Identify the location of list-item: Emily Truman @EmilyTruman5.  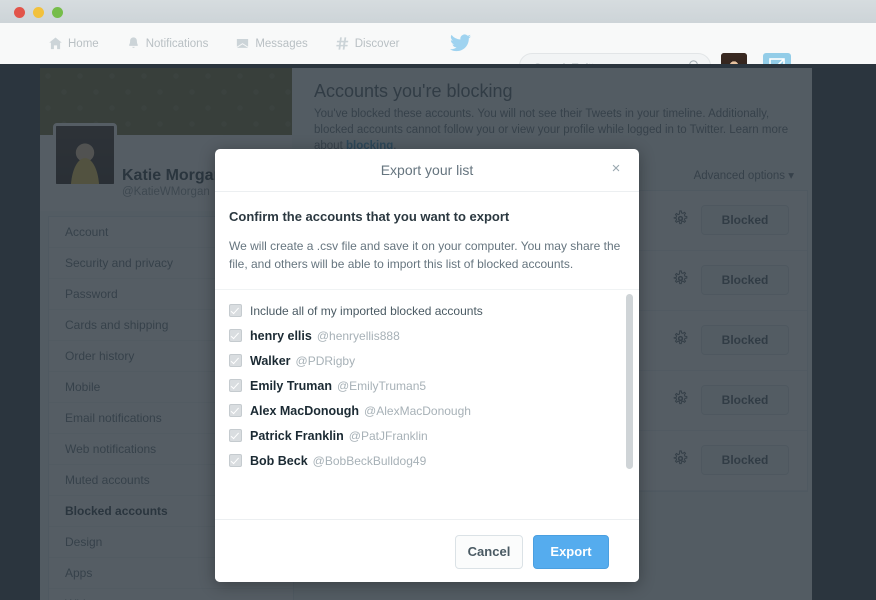
(427, 385).